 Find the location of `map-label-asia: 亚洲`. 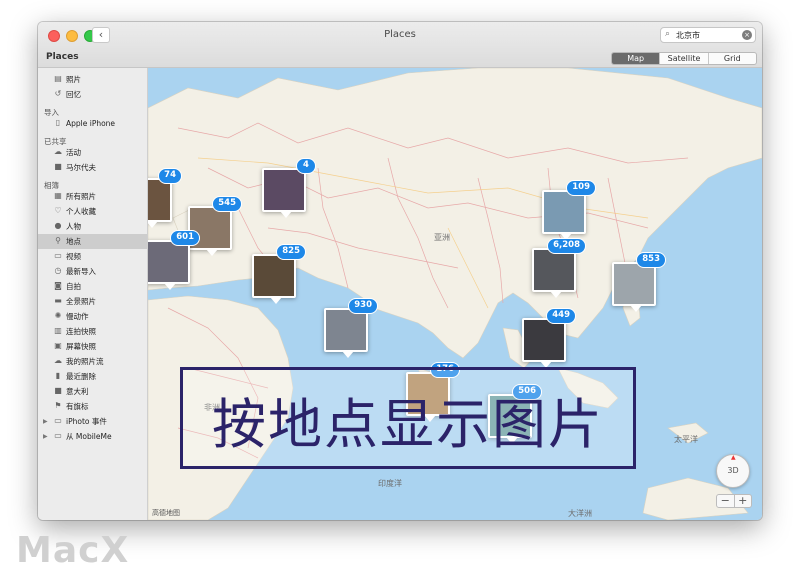

map-label-asia: 亚洲 is located at coordinates (442, 237).